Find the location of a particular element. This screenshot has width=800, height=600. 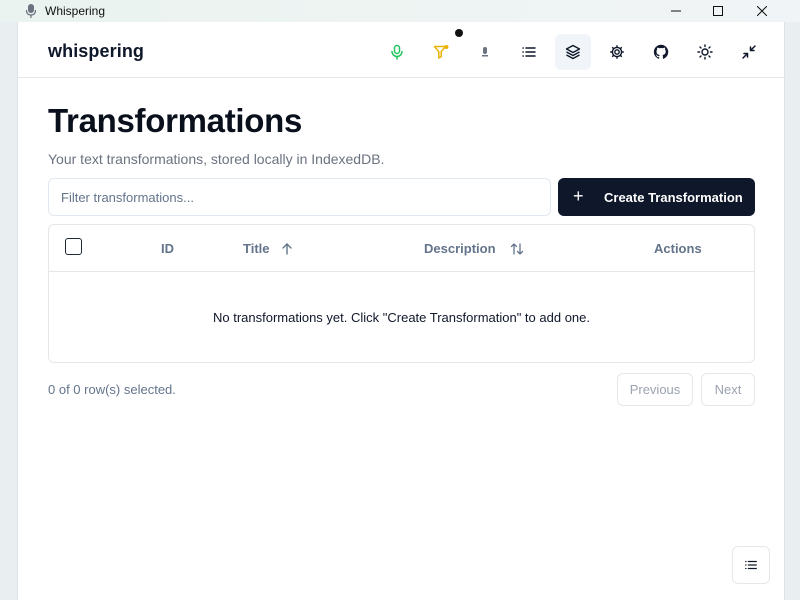

minimize-arrows-icon is located at coordinates (749, 52).